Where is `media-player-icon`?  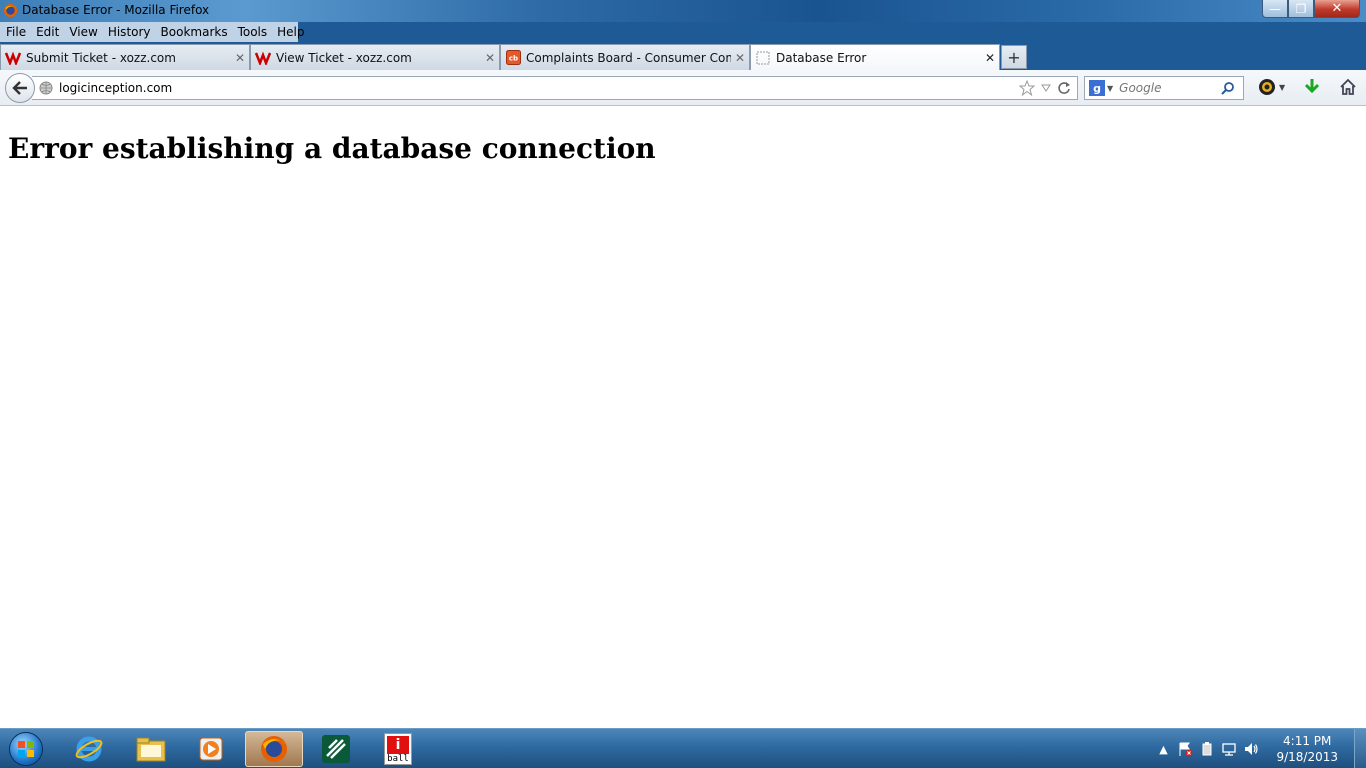 media-player-icon is located at coordinates (211, 749).